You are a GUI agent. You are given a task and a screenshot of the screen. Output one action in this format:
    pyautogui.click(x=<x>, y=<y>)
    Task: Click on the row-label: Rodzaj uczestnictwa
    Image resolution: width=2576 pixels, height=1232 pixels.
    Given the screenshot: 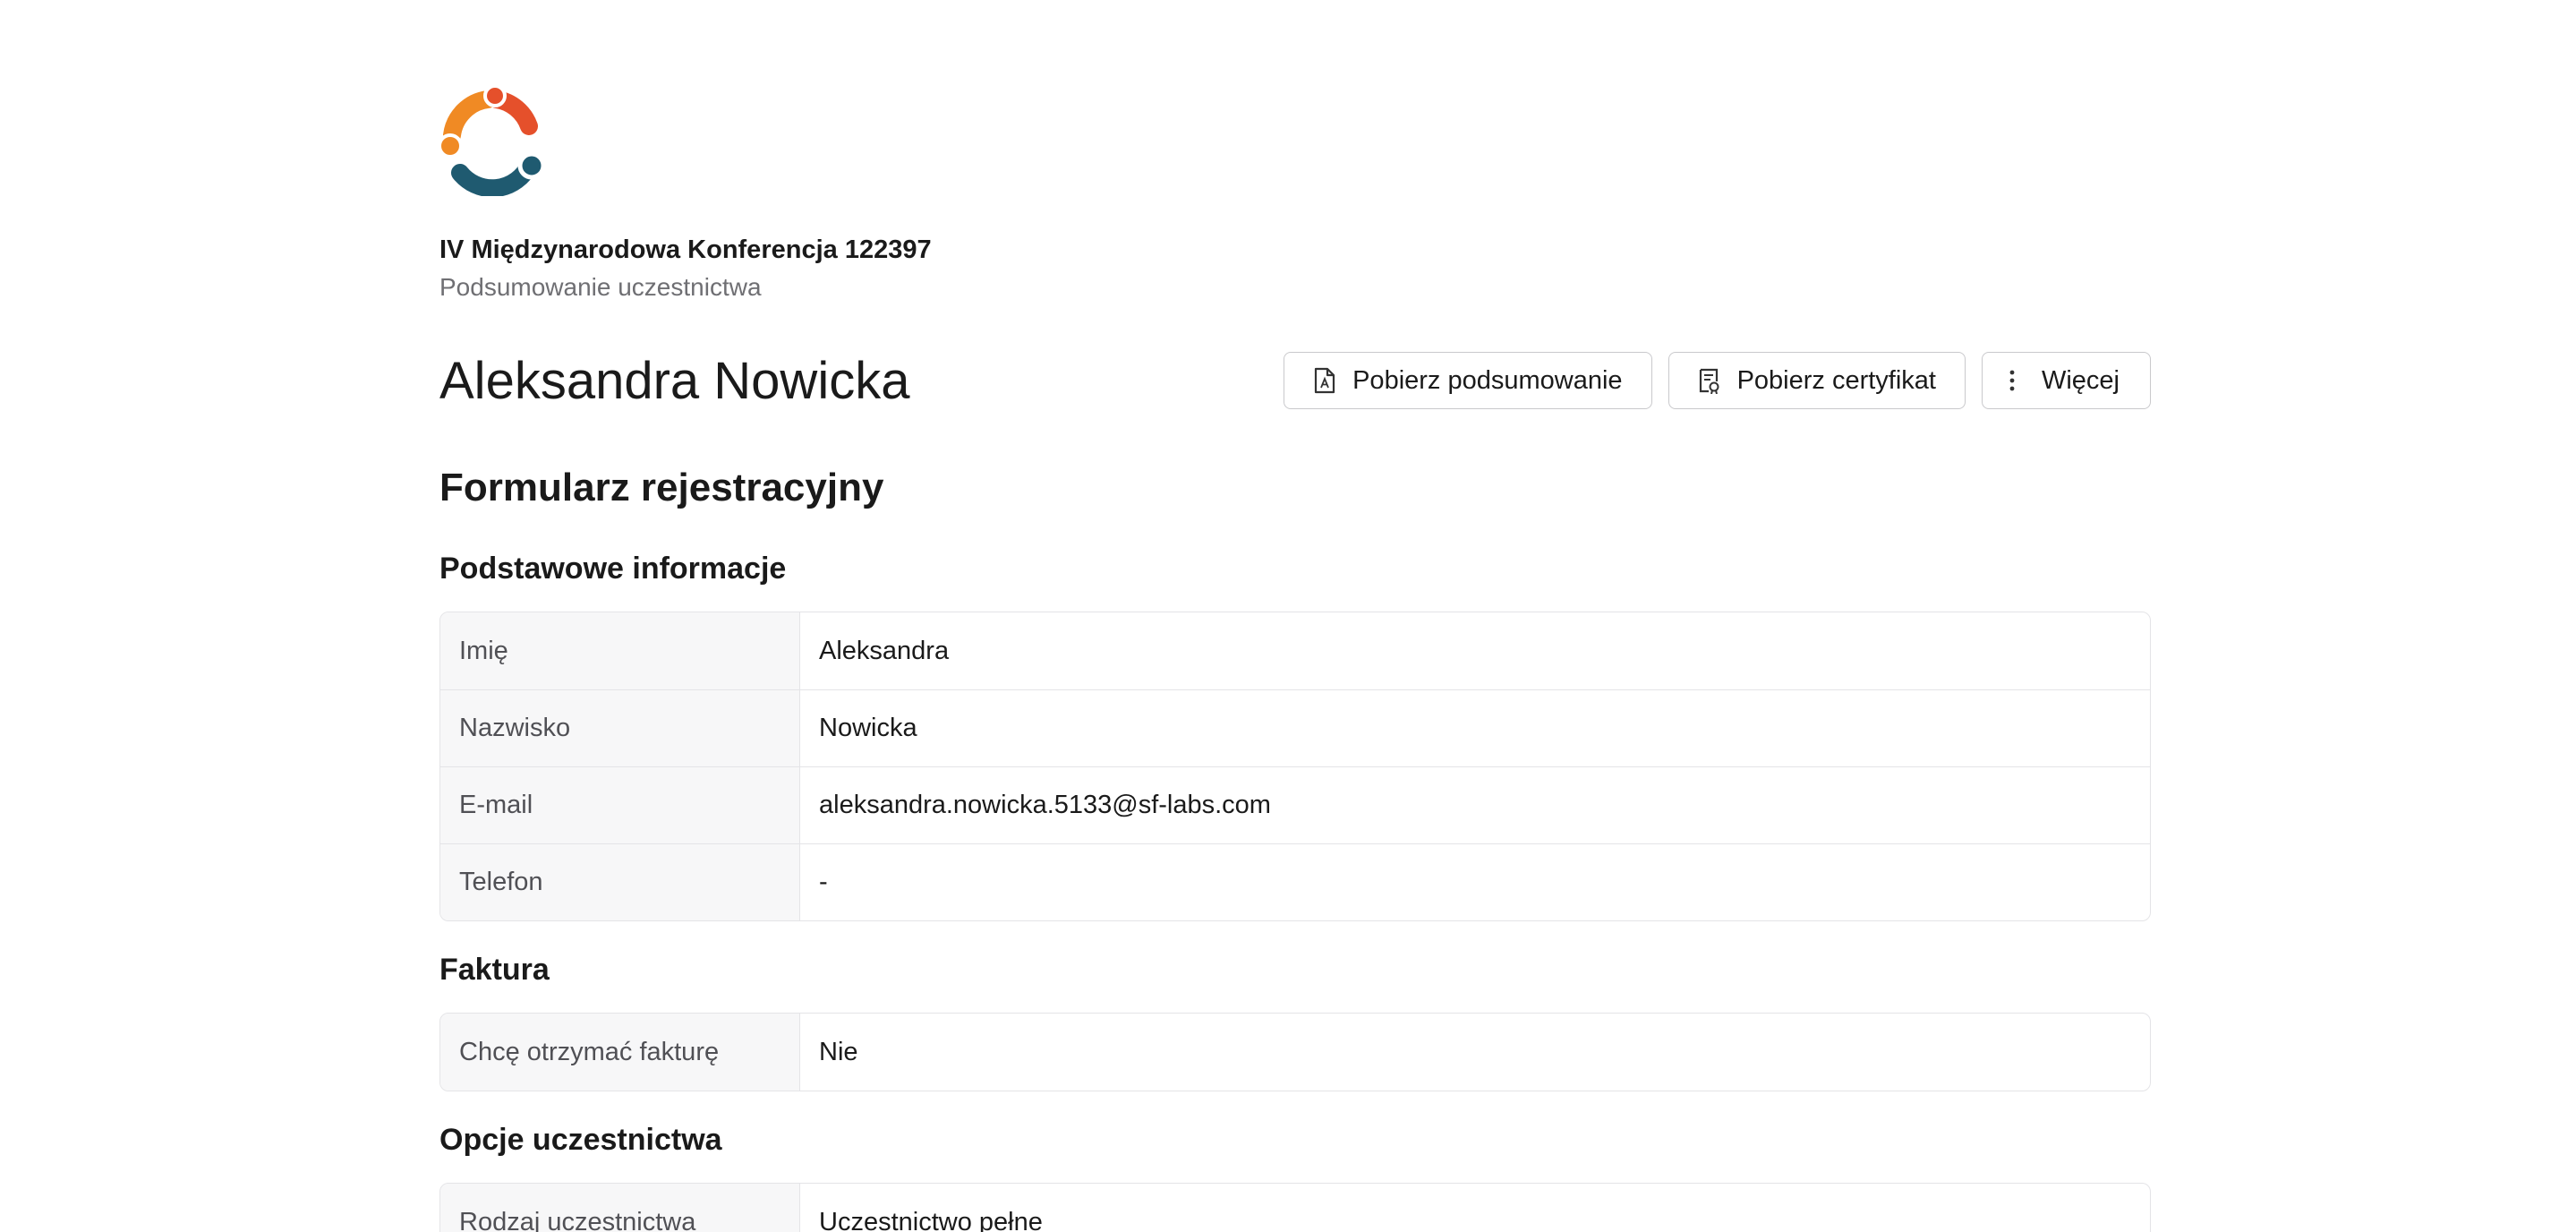 What is the action you would take?
    pyautogui.click(x=620, y=1208)
    